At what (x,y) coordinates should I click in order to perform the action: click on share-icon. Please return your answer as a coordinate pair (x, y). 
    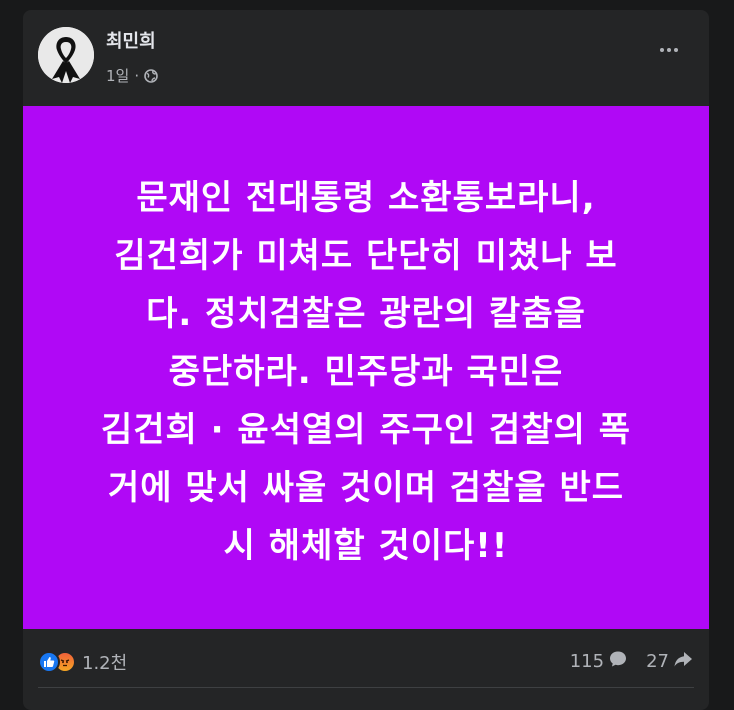
    Looking at the image, I should click on (683, 661).